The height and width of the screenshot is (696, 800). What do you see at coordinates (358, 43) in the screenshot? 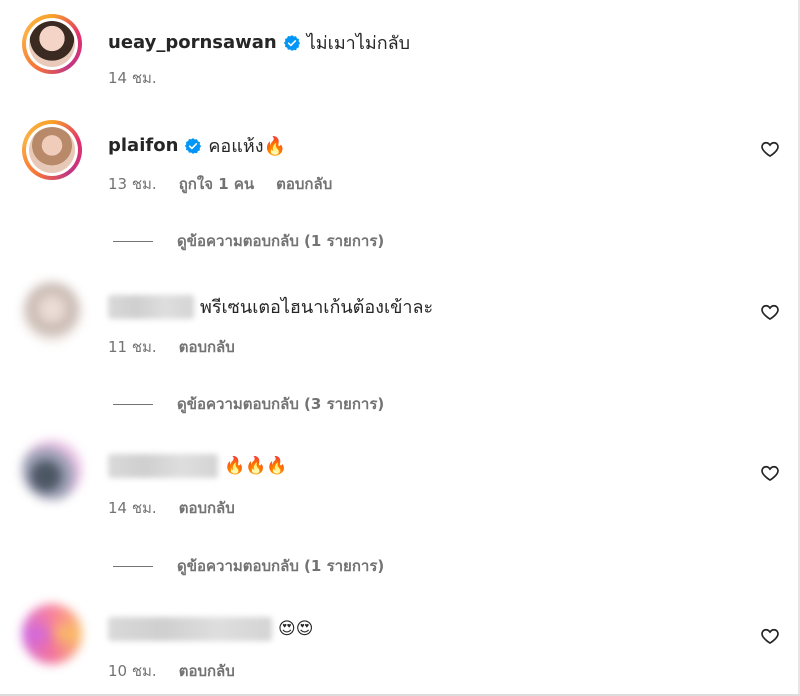
I see `comment-text: ไม่เมาไม่กลับ` at bounding box center [358, 43].